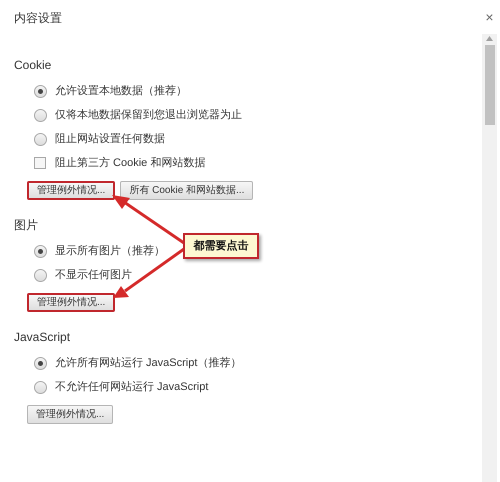 Image resolution: width=500 pixels, height=482 pixels. Describe the element at coordinates (489, 258) in the screenshot. I see `scrollbar` at that location.